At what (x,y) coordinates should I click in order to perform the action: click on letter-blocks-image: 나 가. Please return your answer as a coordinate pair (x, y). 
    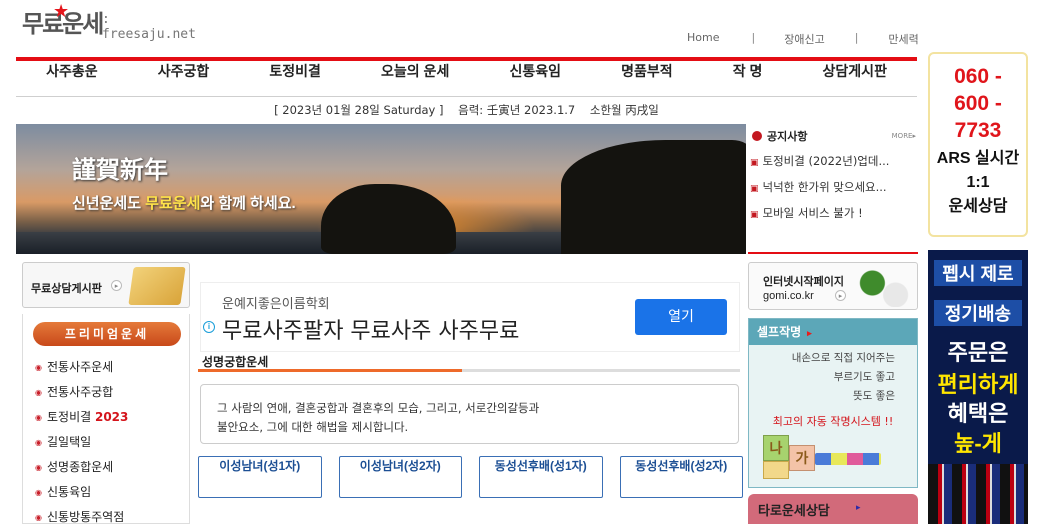
    Looking at the image, I should click on (823, 456).